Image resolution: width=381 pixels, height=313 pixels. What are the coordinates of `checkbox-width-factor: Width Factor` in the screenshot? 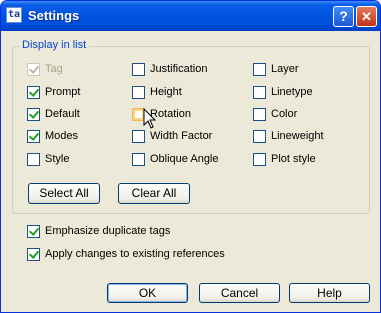 It's located at (172, 136).